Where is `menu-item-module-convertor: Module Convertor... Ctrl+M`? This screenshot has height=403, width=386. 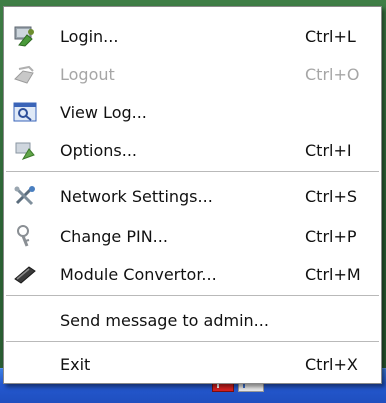
menu-item-module-convertor: Module Convertor... Ctrl+M is located at coordinates (192, 274).